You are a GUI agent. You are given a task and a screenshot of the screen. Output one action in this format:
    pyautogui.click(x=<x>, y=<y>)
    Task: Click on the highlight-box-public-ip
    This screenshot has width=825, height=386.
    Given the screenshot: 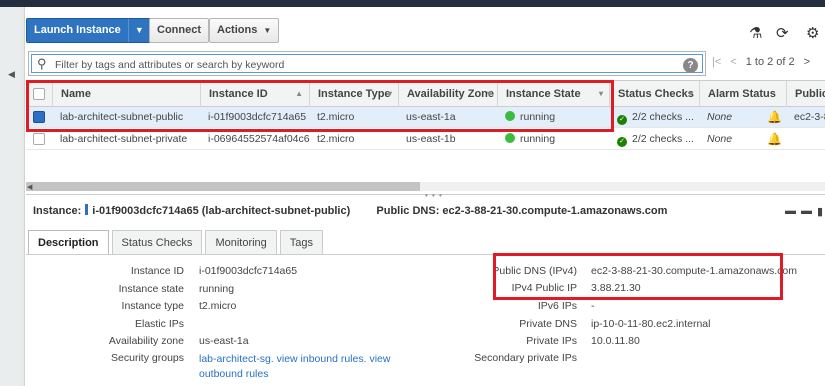 What is the action you would take?
    pyautogui.click(x=638, y=276)
    